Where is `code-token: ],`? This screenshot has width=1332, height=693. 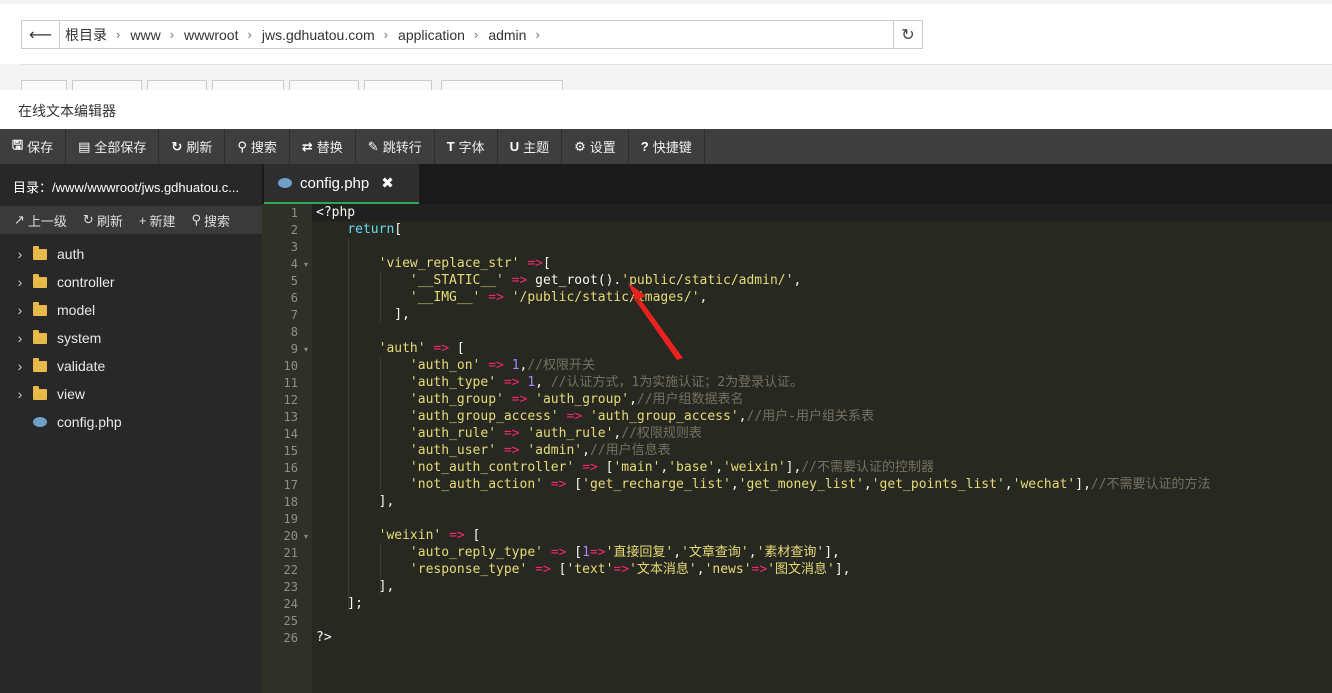 code-token: ], is located at coordinates (793, 467).